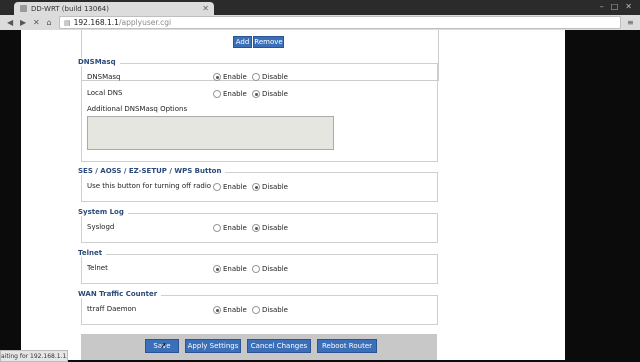  What do you see at coordinates (630, 22) in the screenshot?
I see `menu-icon: ≡` at bounding box center [630, 22].